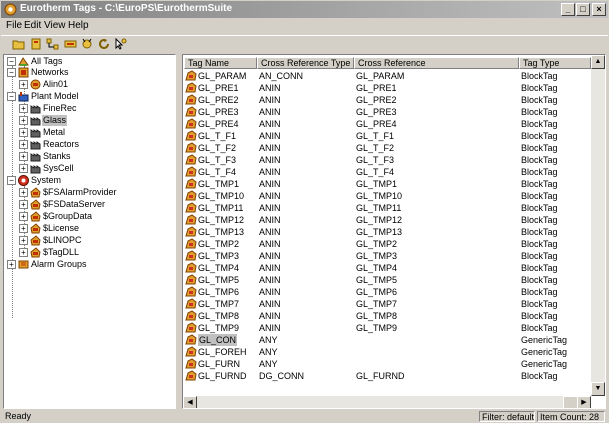 This screenshot has height=423, width=609. I want to click on tree-node-metal: + Metal, so click(95, 132).